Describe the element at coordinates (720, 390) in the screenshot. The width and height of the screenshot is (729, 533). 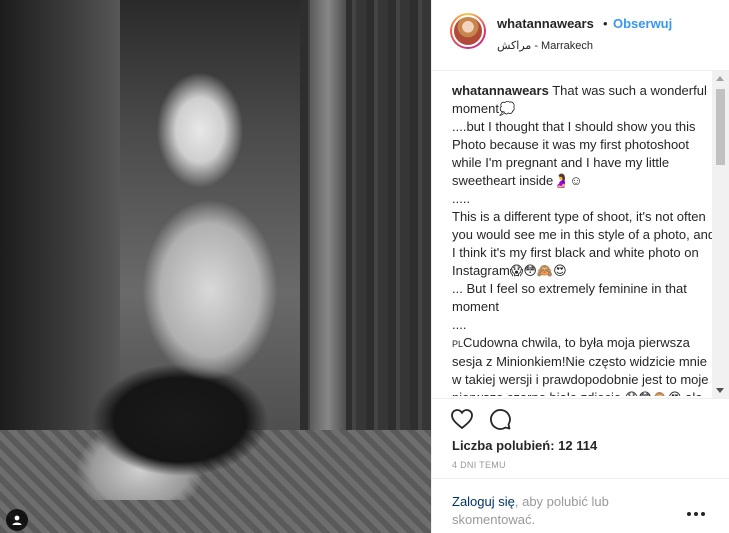
I see `scroll-down-arrow-icon` at that location.